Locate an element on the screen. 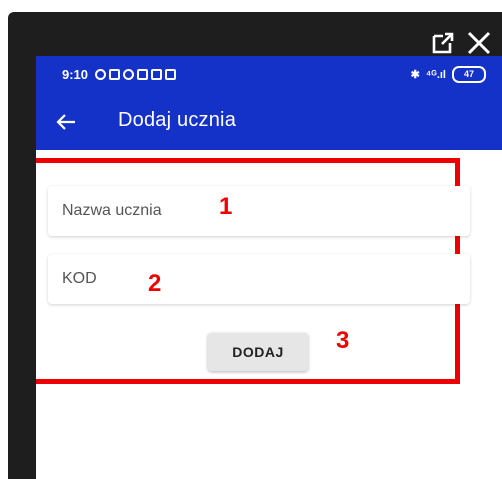 The height and width of the screenshot is (479, 502). annotation-marker-3: 3 is located at coordinates (343, 340).